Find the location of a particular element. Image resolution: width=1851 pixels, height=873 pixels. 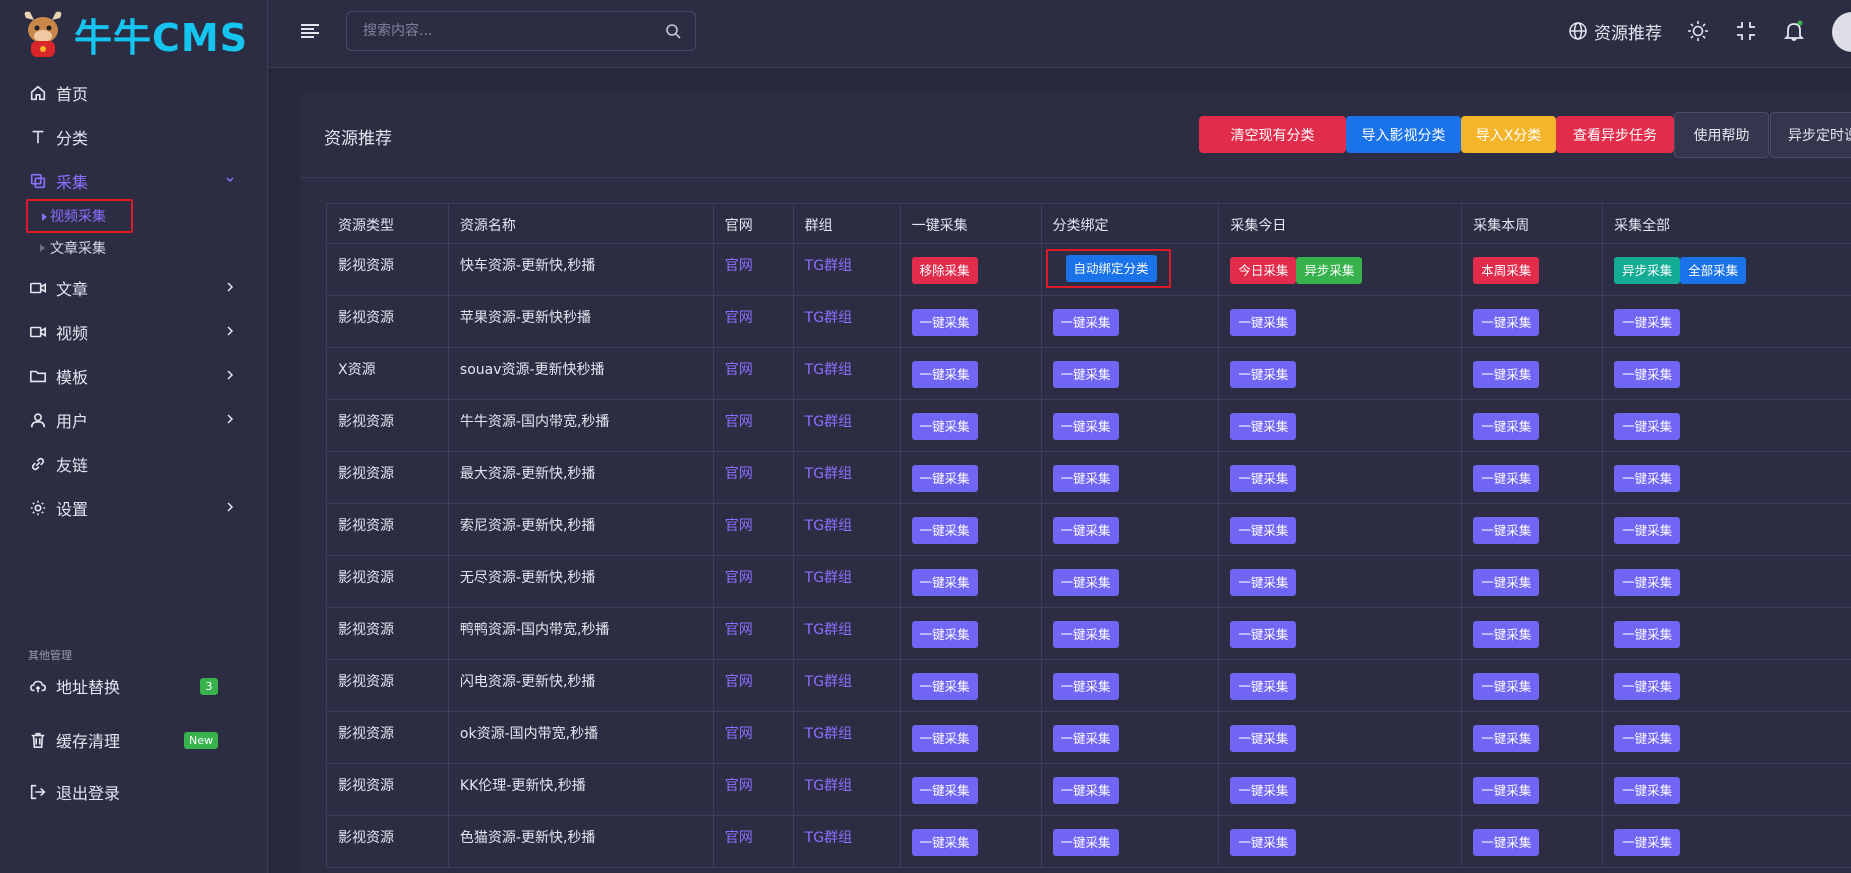

sidebar-item-settings: 设置 is located at coordinates (133, 508).